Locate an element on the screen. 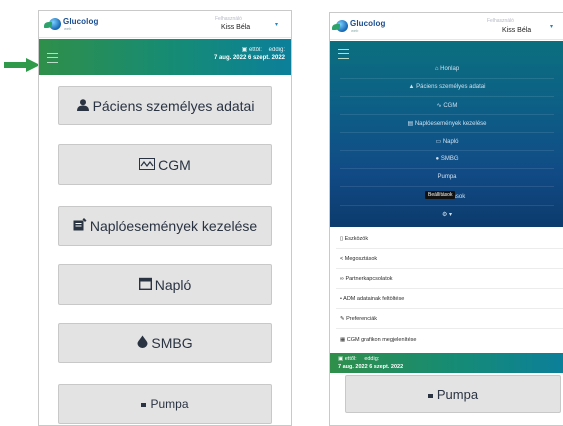 This screenshot has width=563, height=426. menu-item-log-events: ▤ Naplóesemények kezelése is located at coordinates (446, 123).